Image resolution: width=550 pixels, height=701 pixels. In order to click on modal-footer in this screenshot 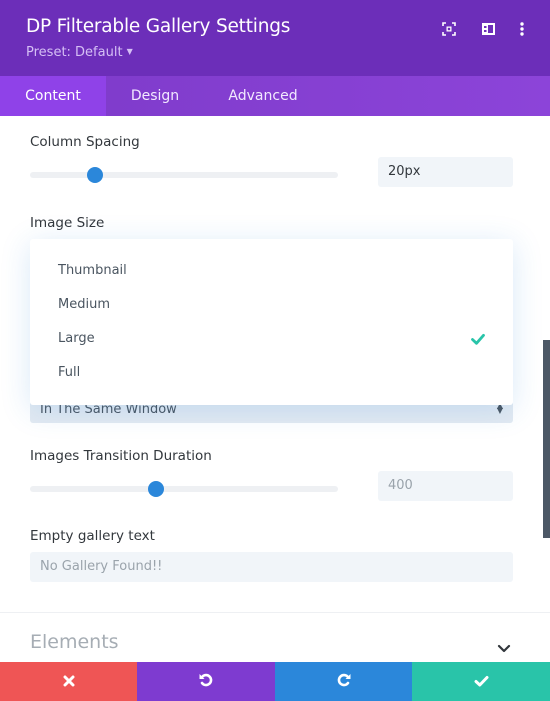, I will do `click(275, 681)`.